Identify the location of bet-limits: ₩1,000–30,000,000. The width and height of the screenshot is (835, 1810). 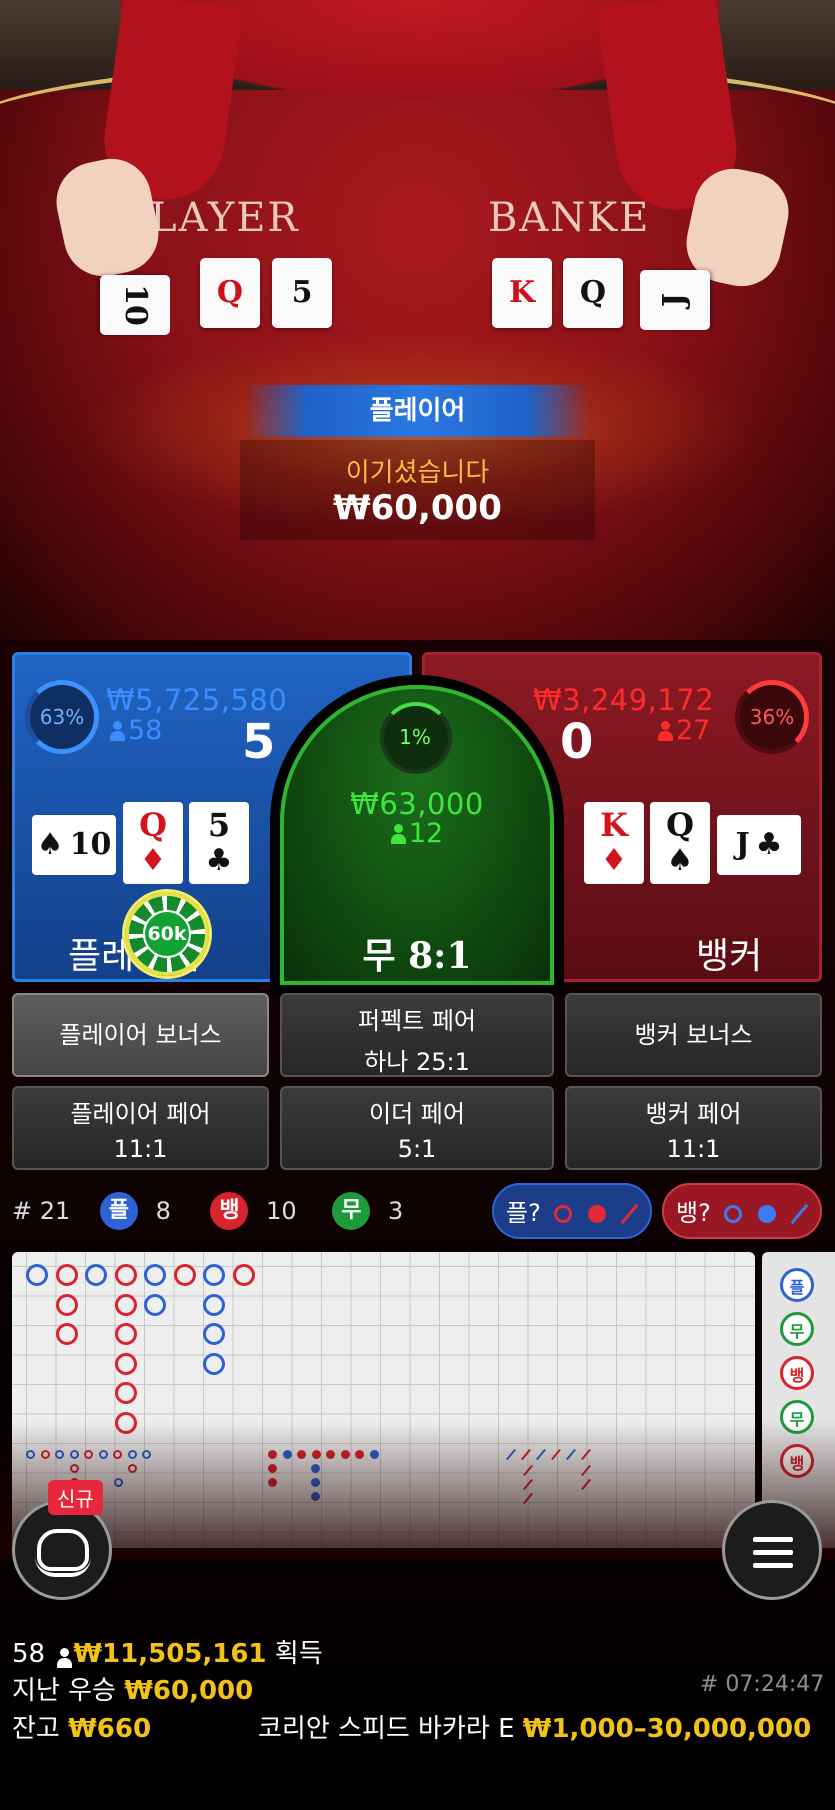
(667, 1729).